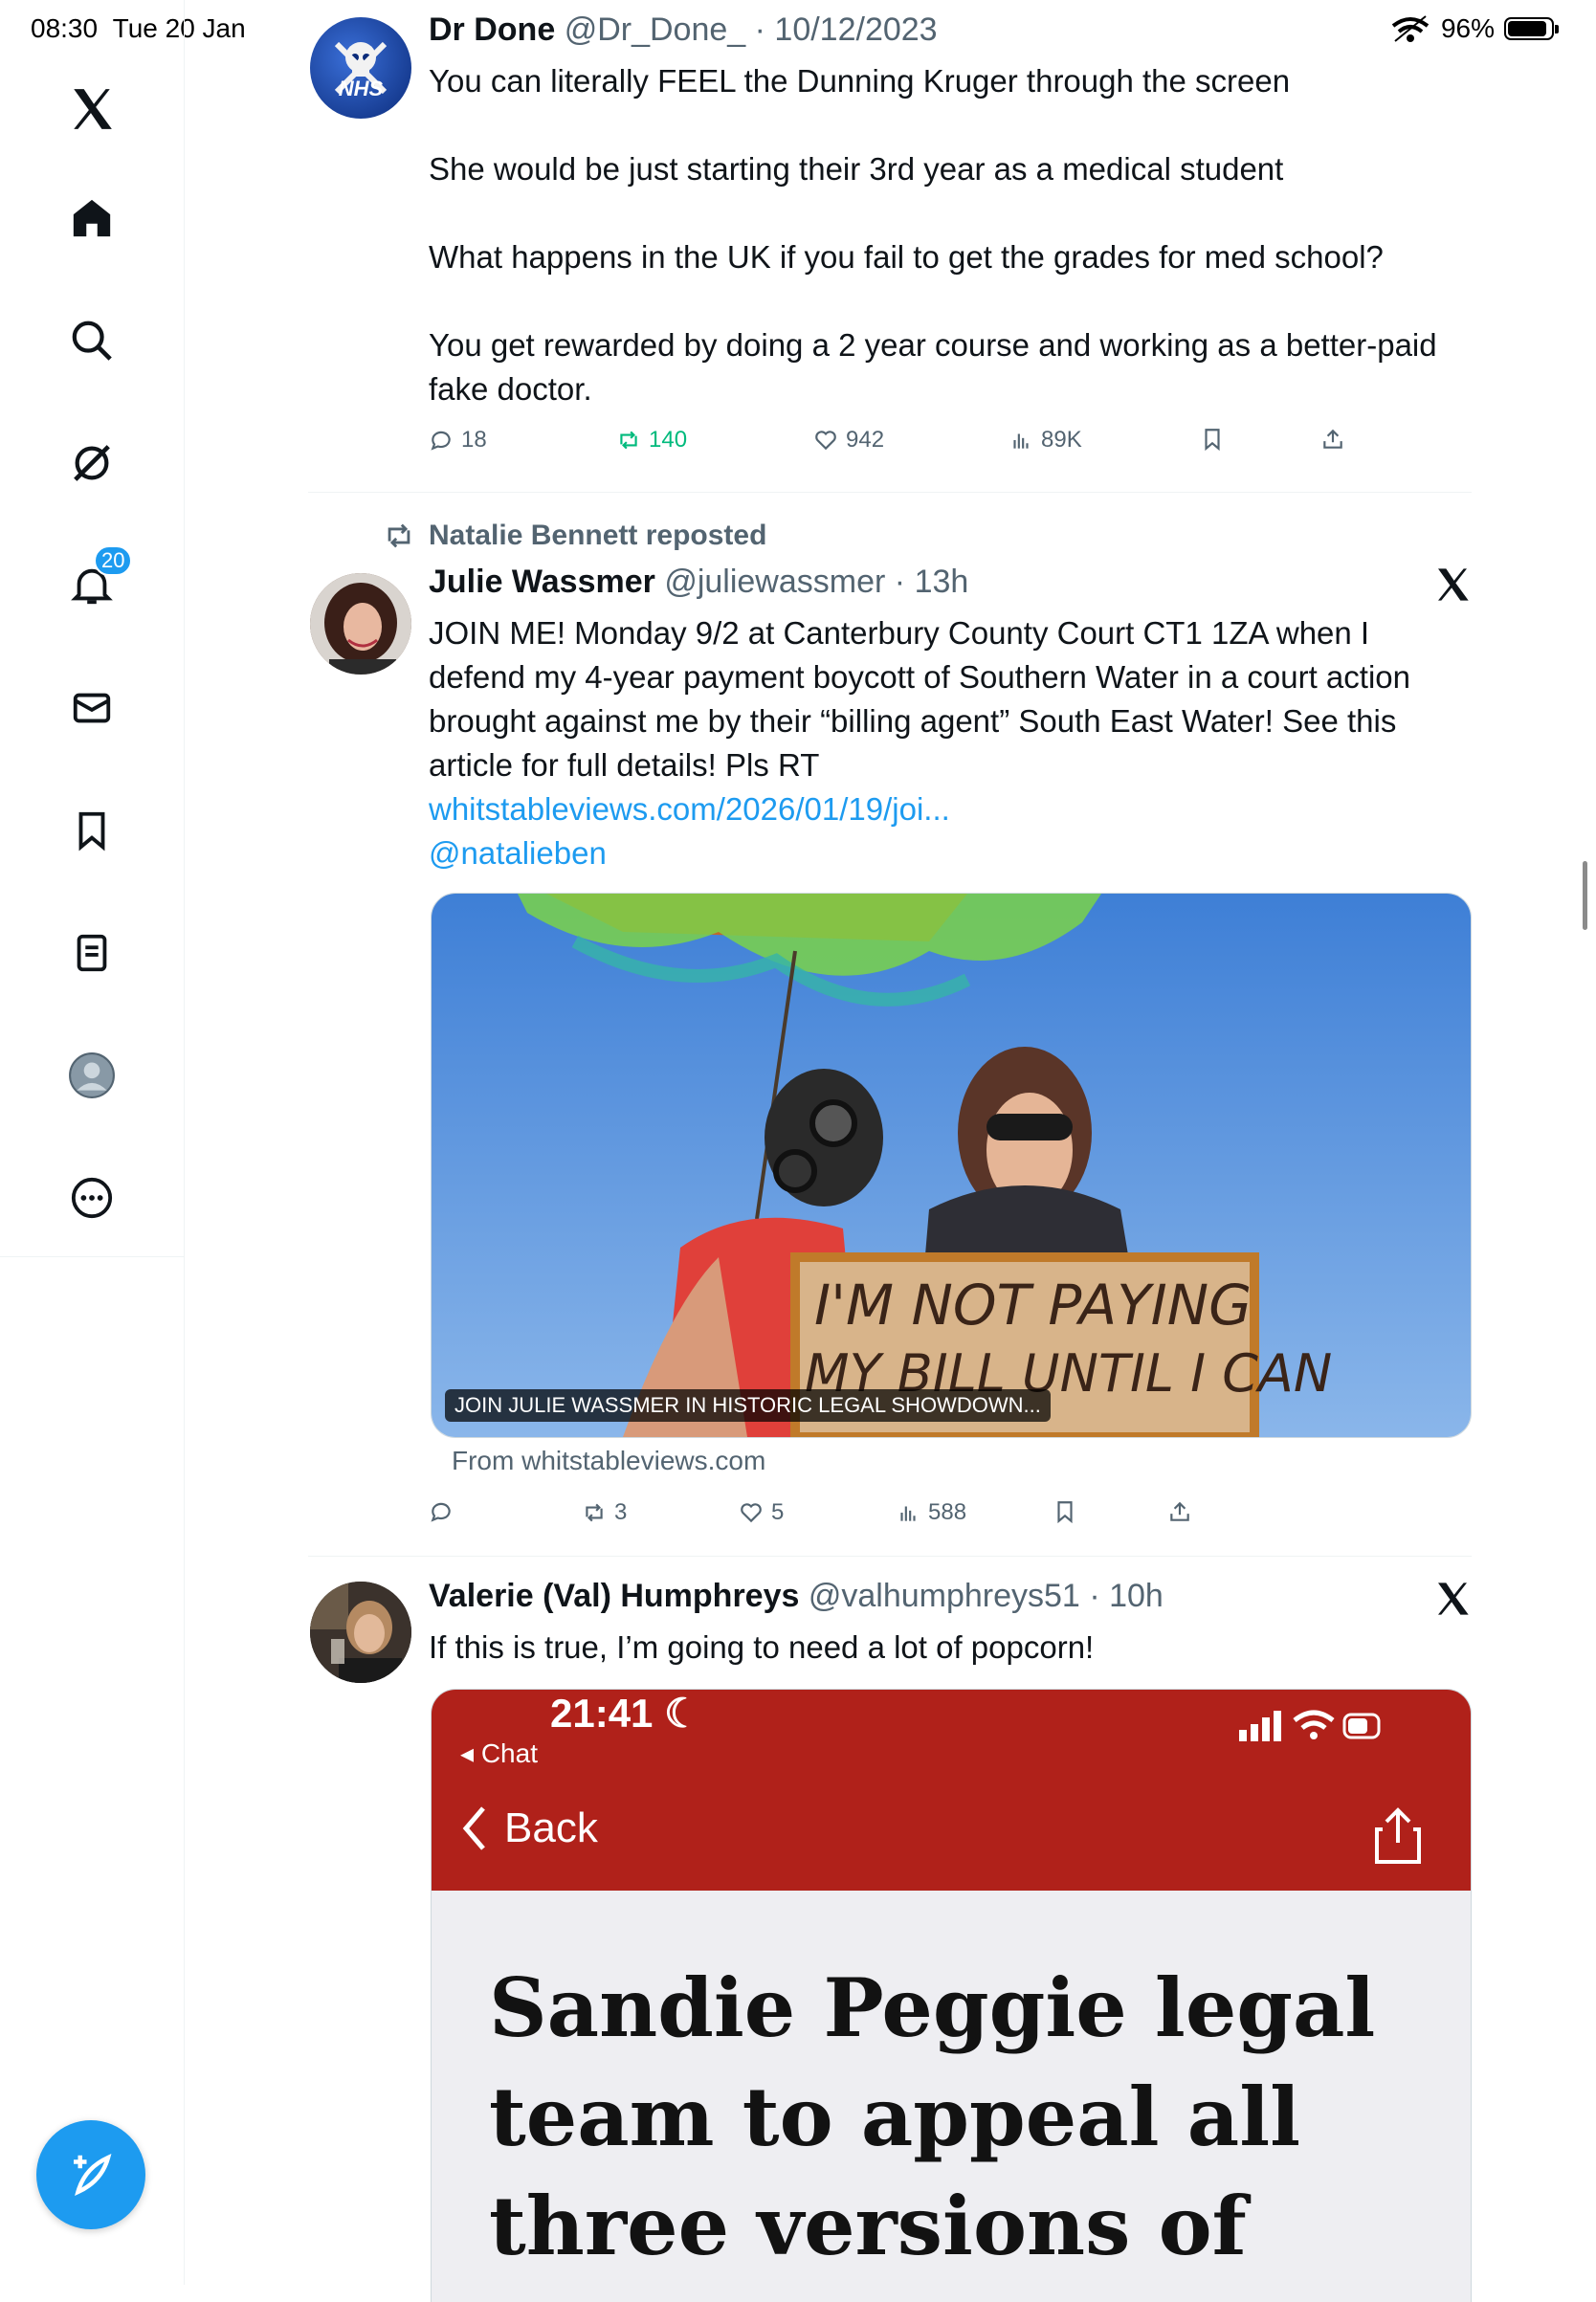 The width and height of the screenshot is (1596, 2302). What do you see at coordinates (778, 1512) in the screenshot?
I see `like-count: 5` at bounding box center [778, 1512].